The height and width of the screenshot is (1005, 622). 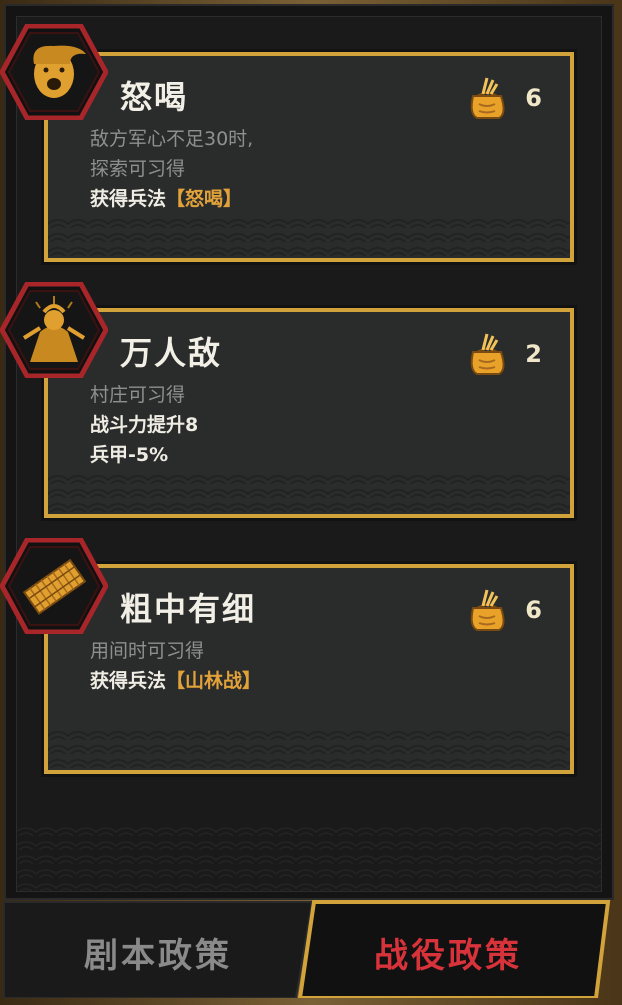 I want to click on card-title: 万人敌, so click(x=171, y=353).